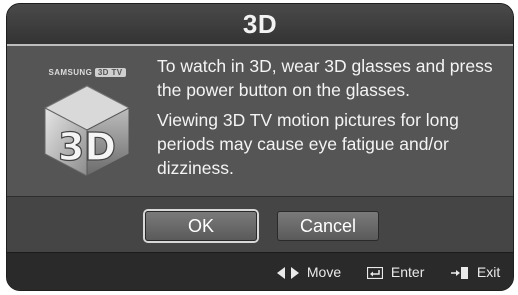 This screenshot has height=295, width=518. What do you see at coordinates (87, 72) in the screenshot?
I see `logo-brand: SAMSUNG 3D TV` at bounding box center [87, 72].